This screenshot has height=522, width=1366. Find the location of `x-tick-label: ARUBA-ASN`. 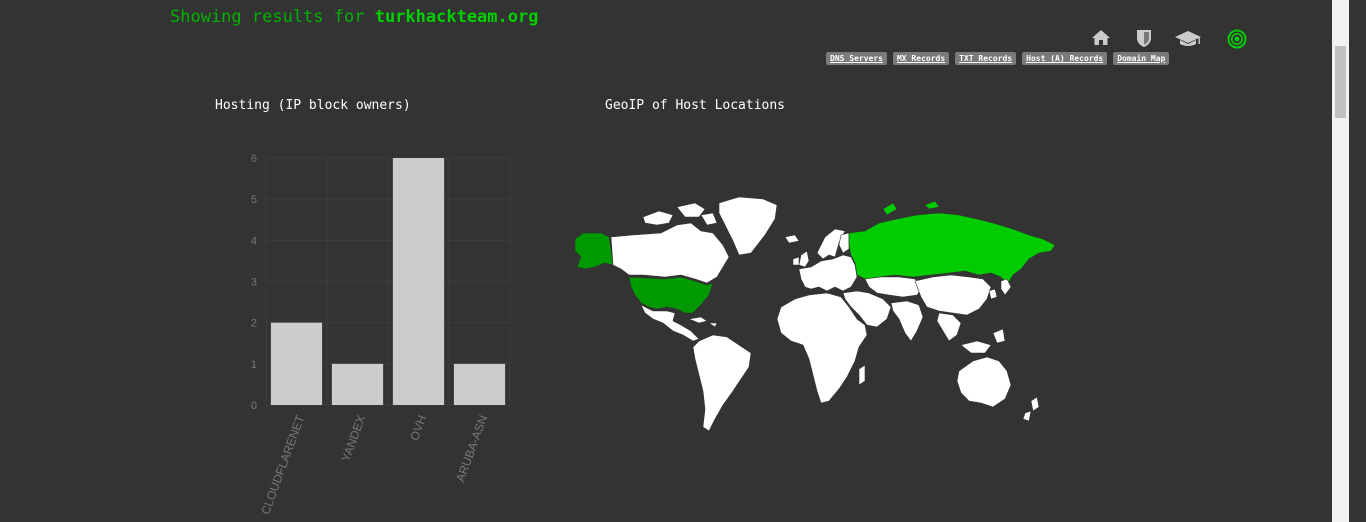

x-tick-label: ARUBA-ASN is located at coordinates (471, 448).